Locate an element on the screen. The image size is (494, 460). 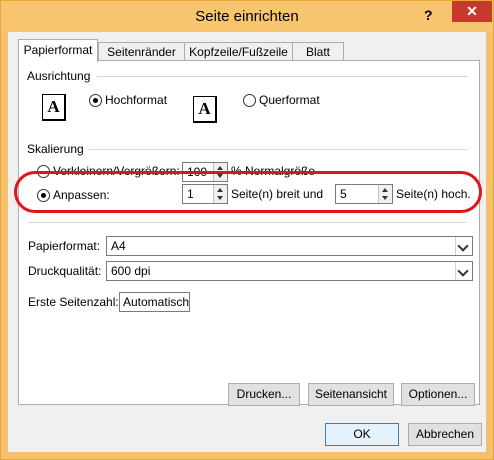
spin-up-icon is located at coordinates (220, 168).